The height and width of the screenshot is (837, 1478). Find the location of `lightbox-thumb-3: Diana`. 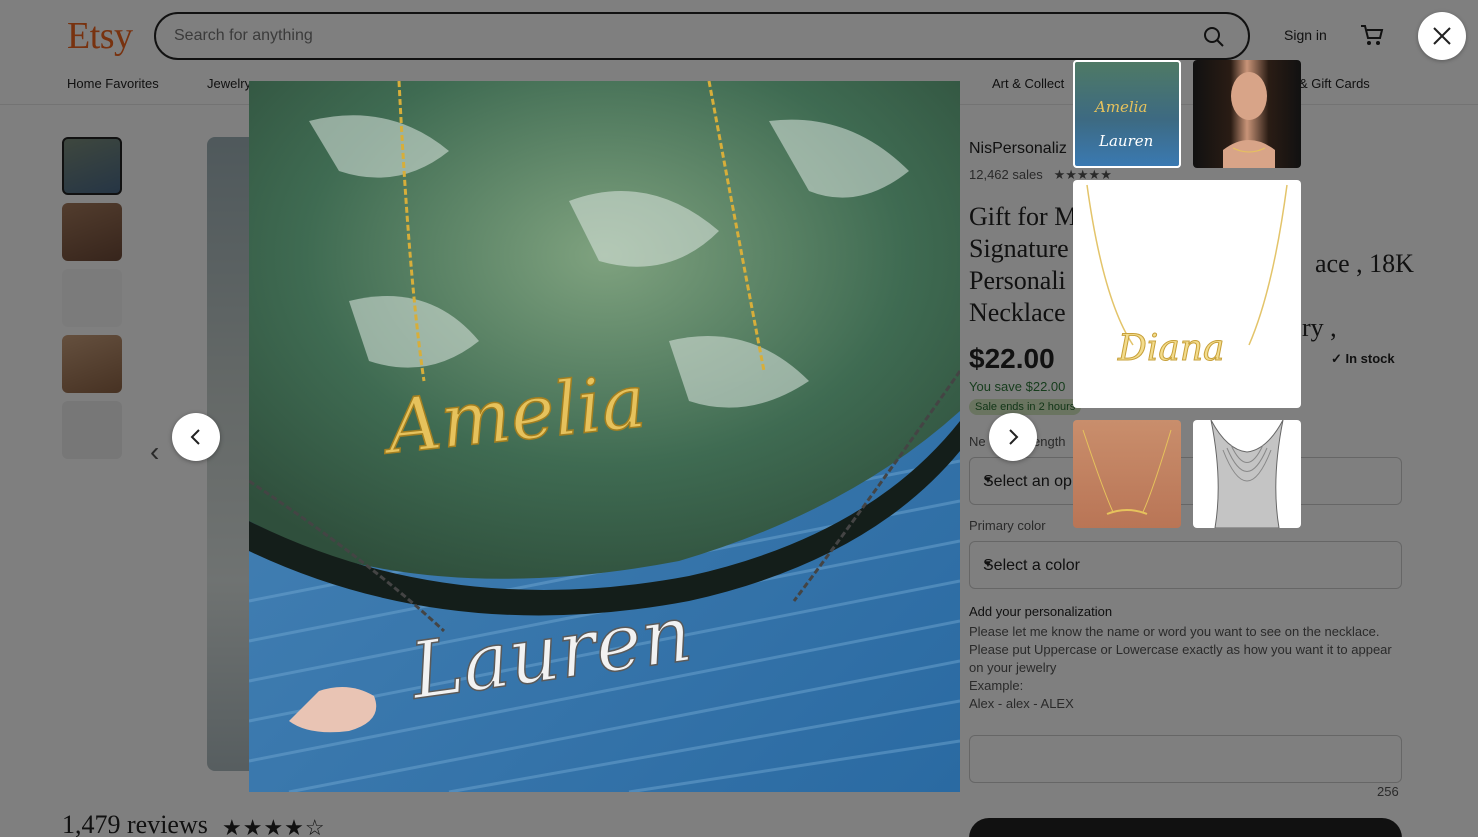

lightbox-thumb-3: Diana is located at coordinates (1187, 294).